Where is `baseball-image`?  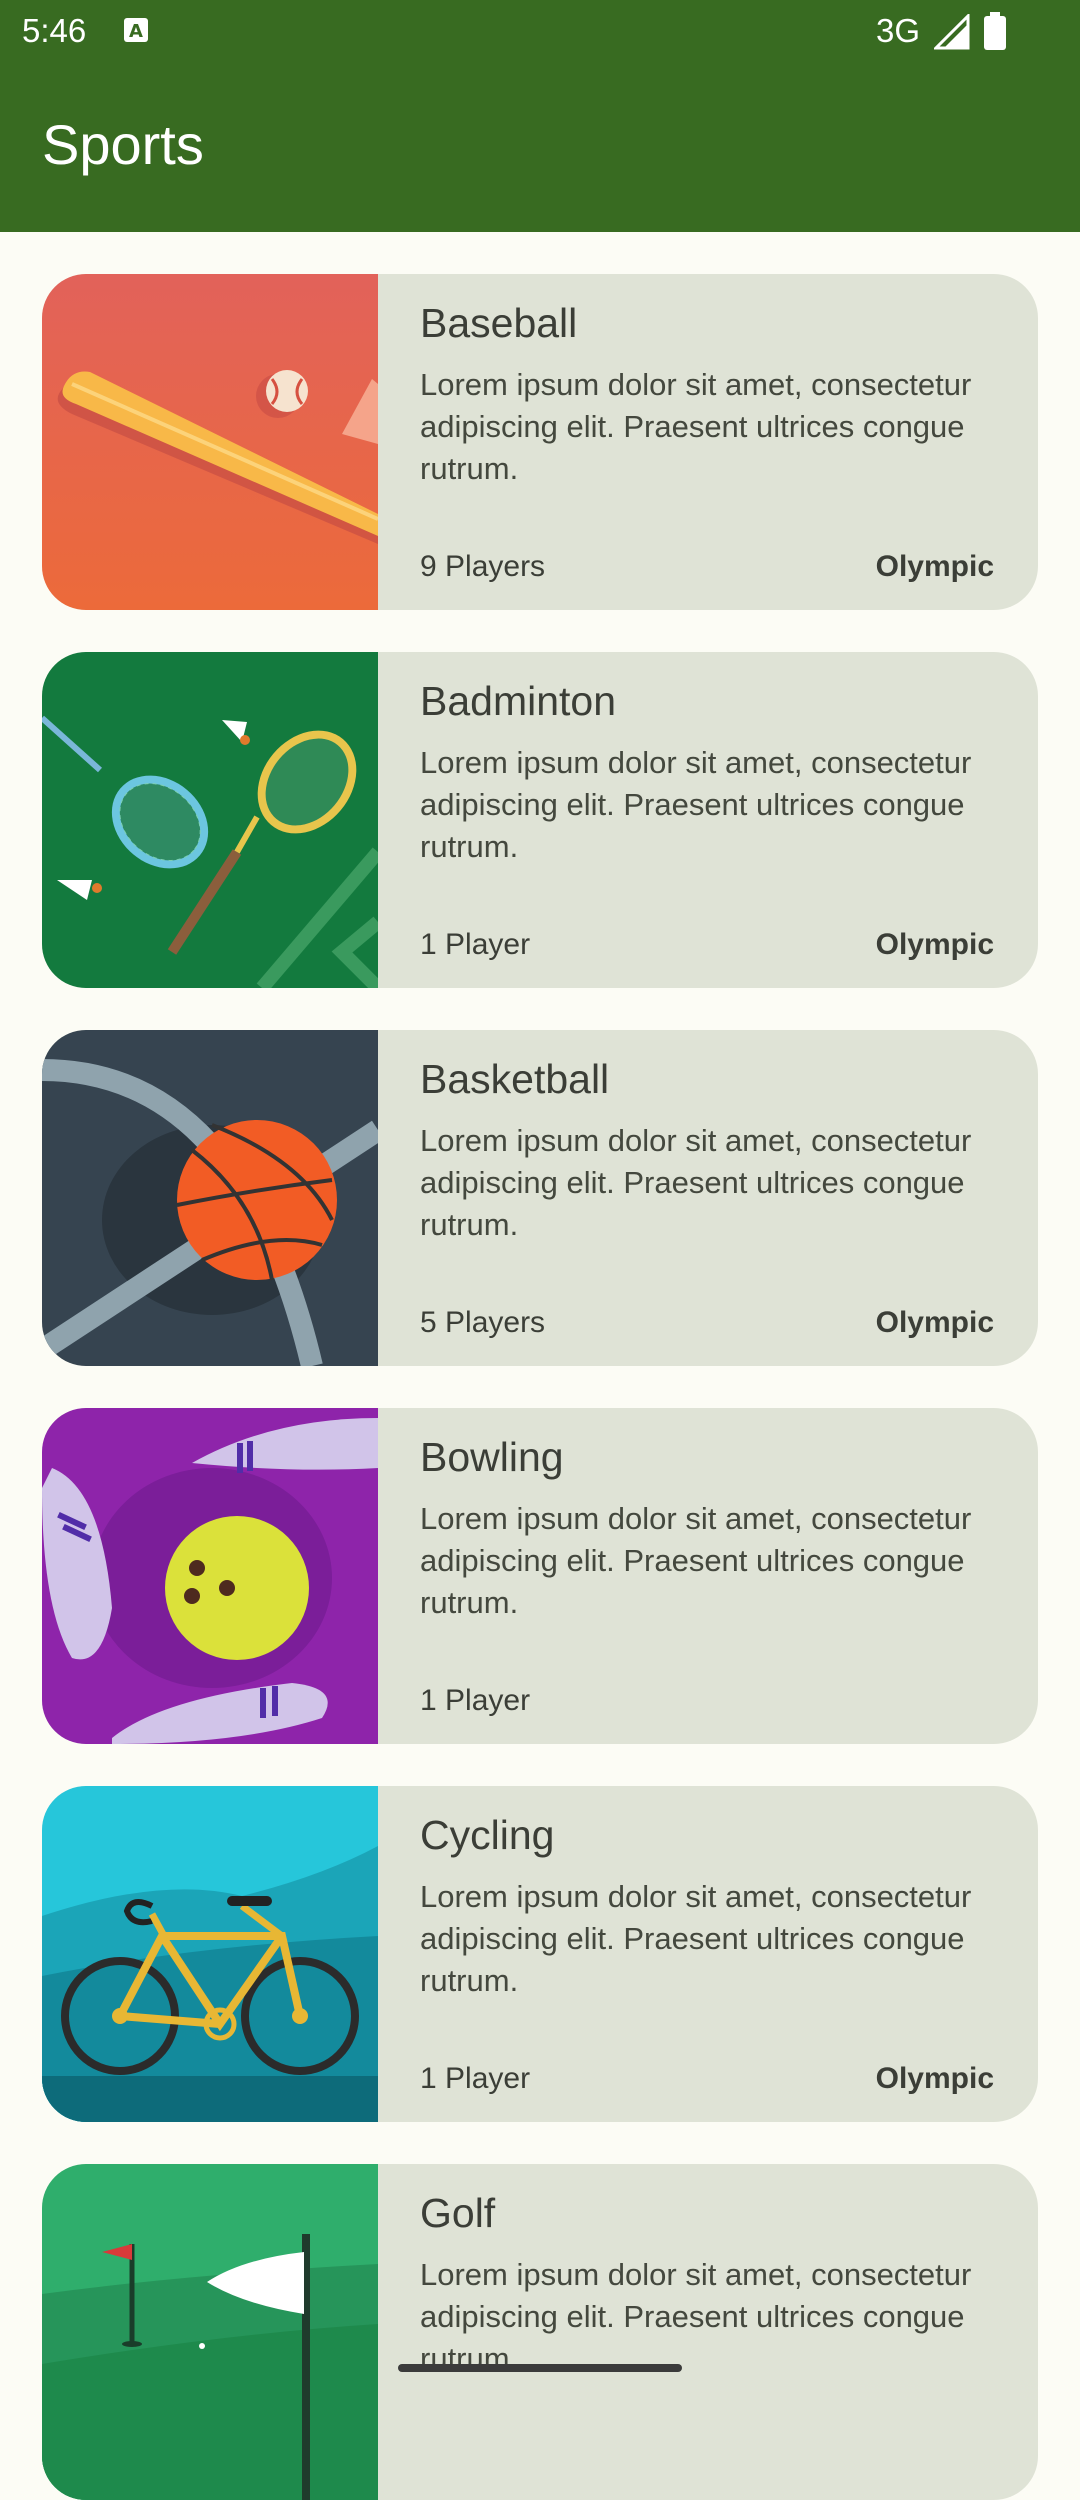 baseball-image is located at coordinates (210, 442).